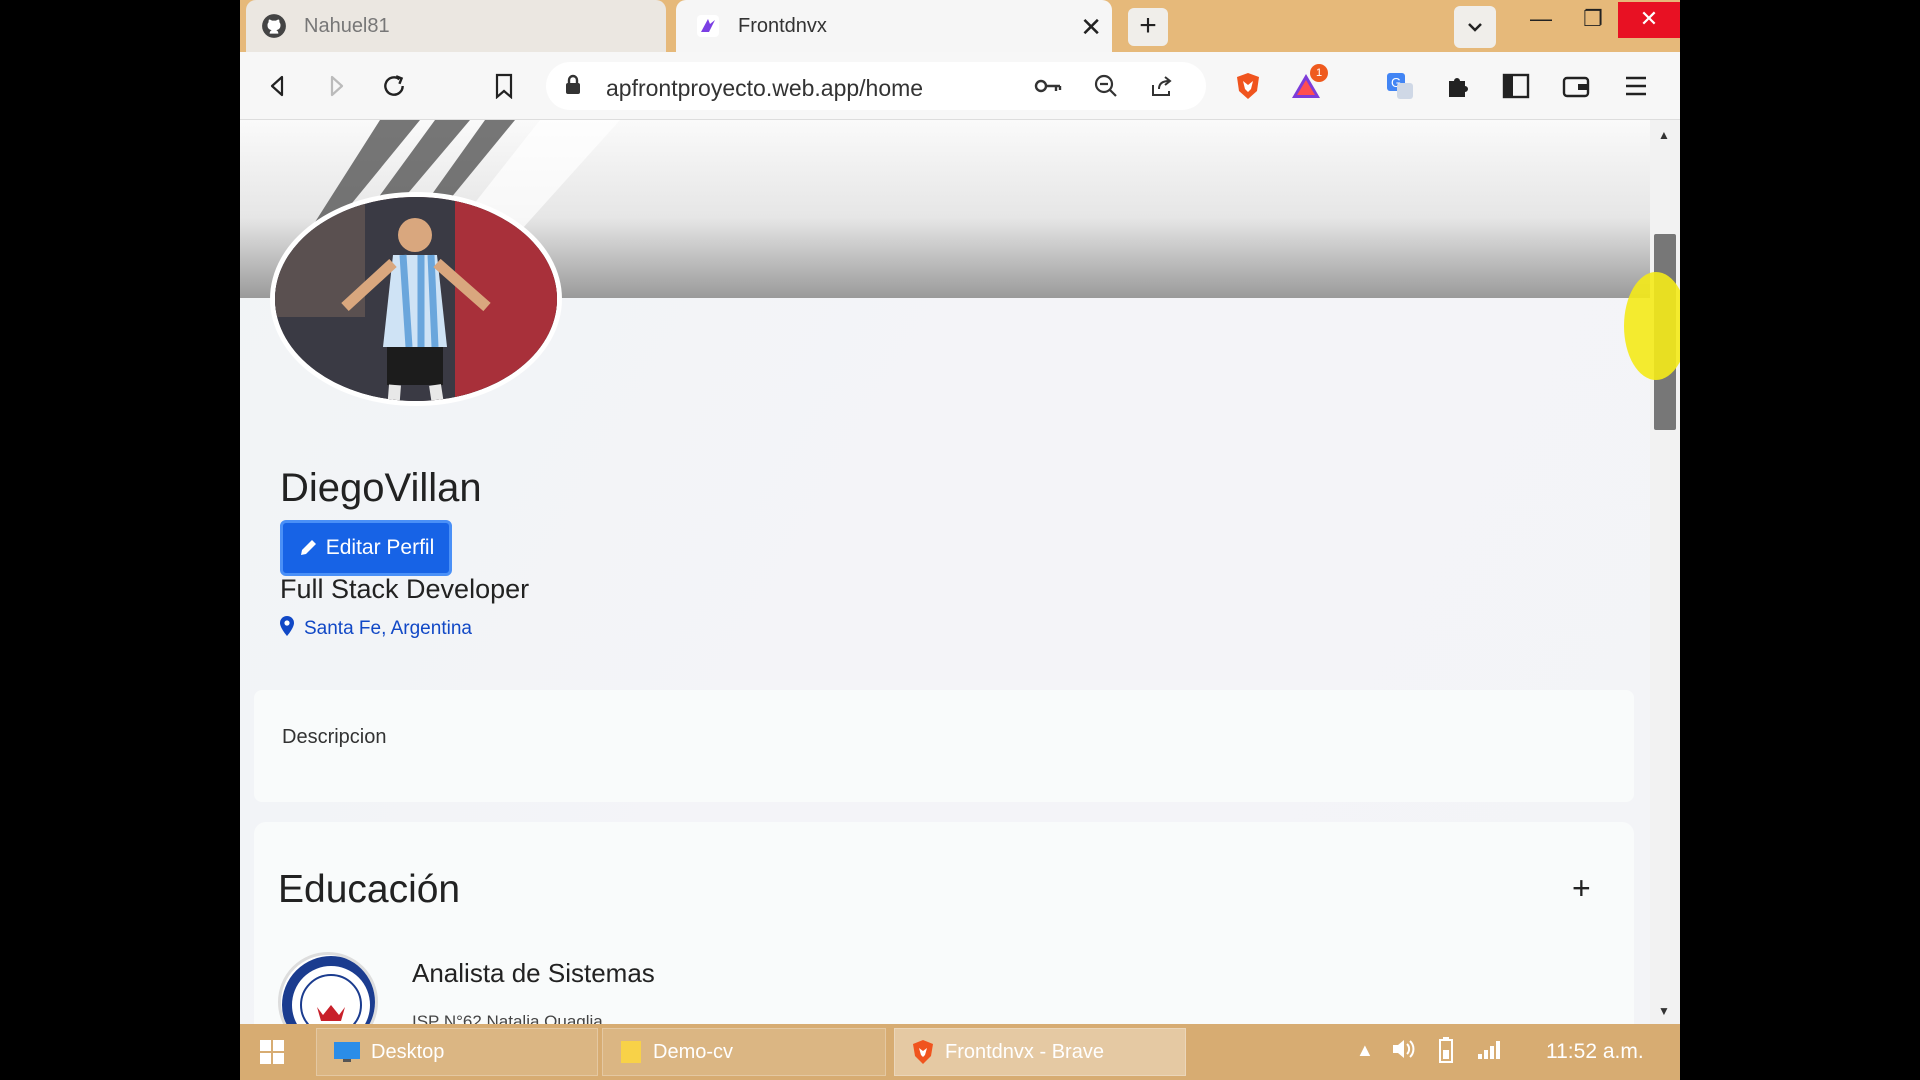  I want to click on browser-toolbar: apfrontproyecto.web.app/home 1 G, so click(960, 86).